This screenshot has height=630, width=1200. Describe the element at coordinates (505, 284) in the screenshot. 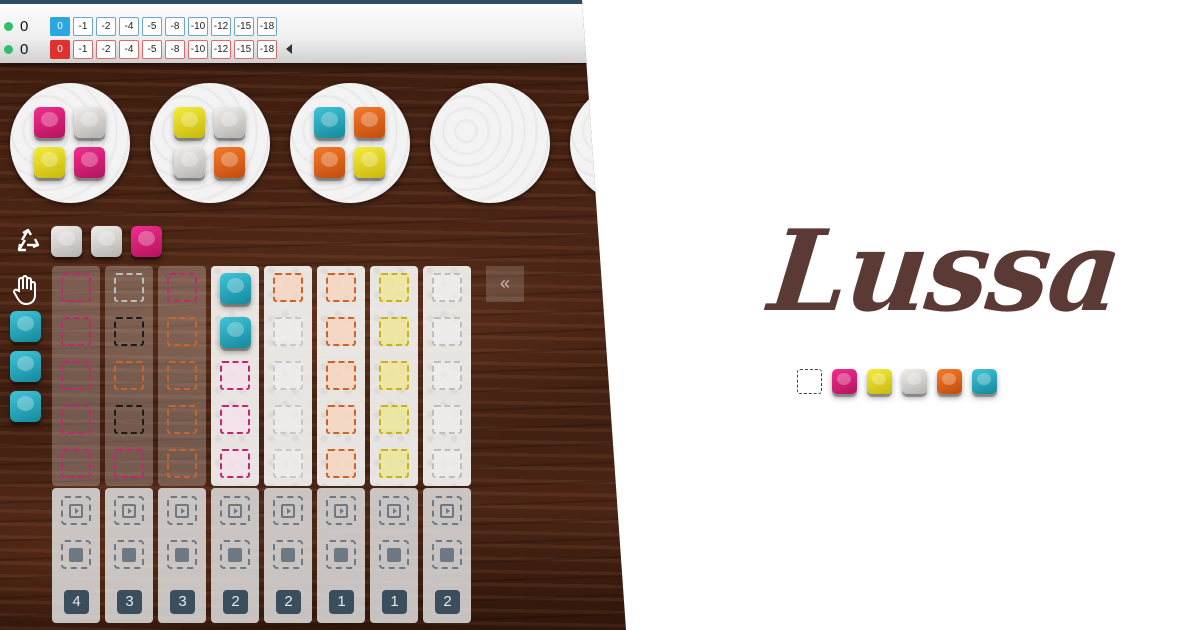

I see `collapse-panel-button: «` at that location.